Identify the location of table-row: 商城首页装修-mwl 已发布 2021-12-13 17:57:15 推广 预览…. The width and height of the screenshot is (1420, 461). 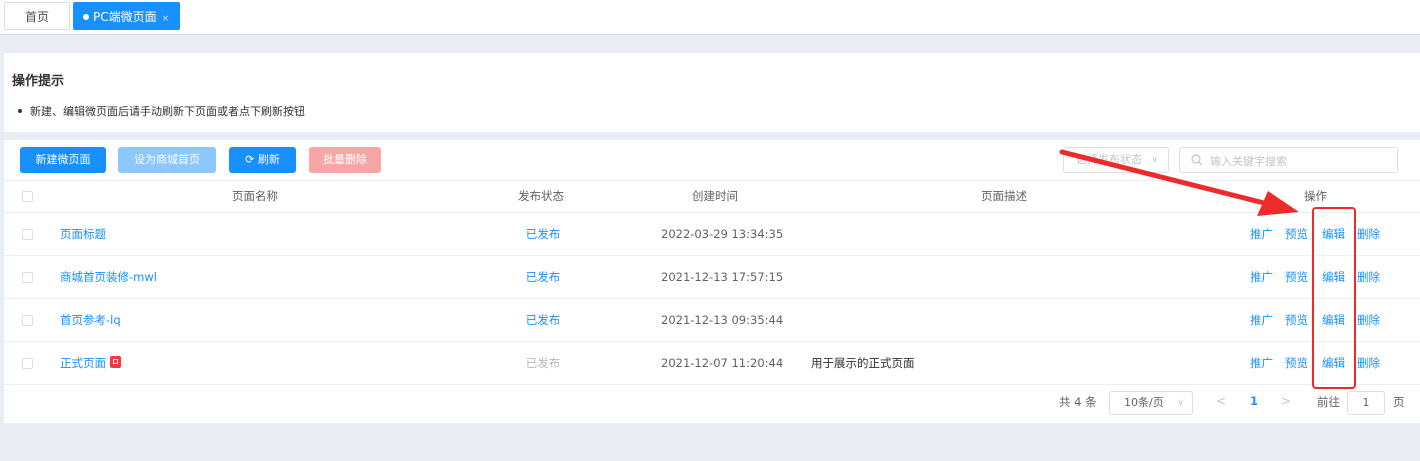
(712, 277).